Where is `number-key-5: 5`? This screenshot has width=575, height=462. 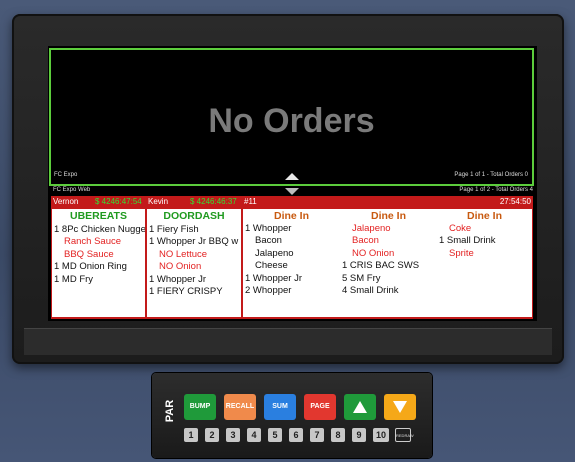
number-key-5: 5 is located at coordinates (275, 435).